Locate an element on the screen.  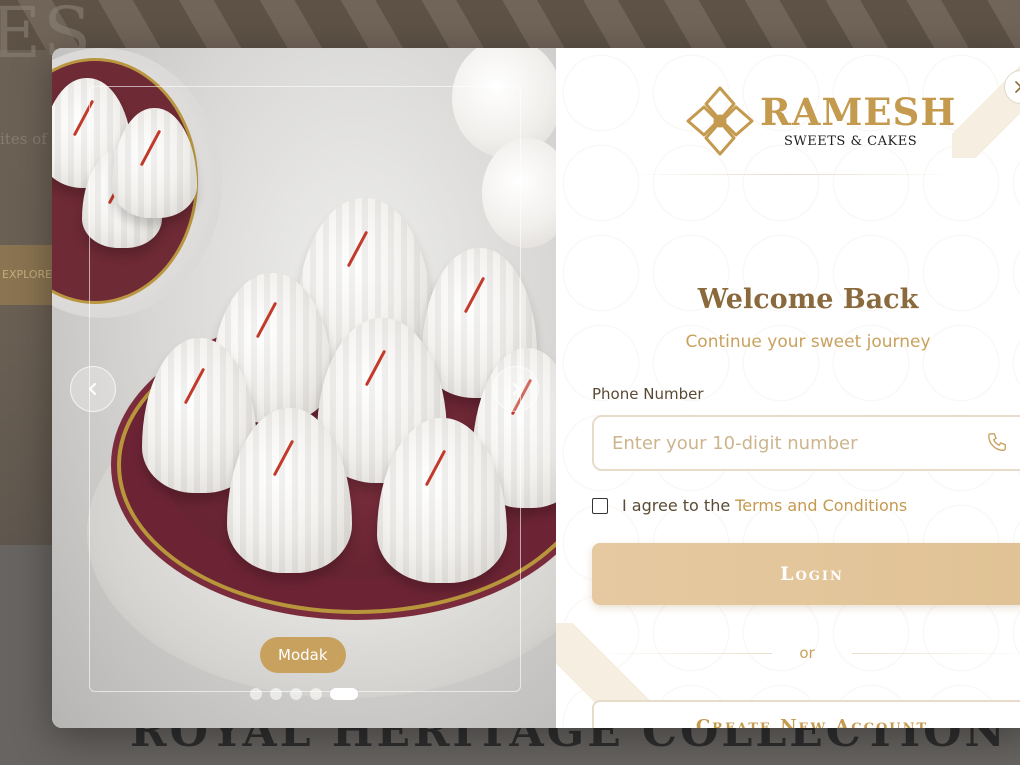
phone-label: Phone Number is located at coordinates (648, 394).